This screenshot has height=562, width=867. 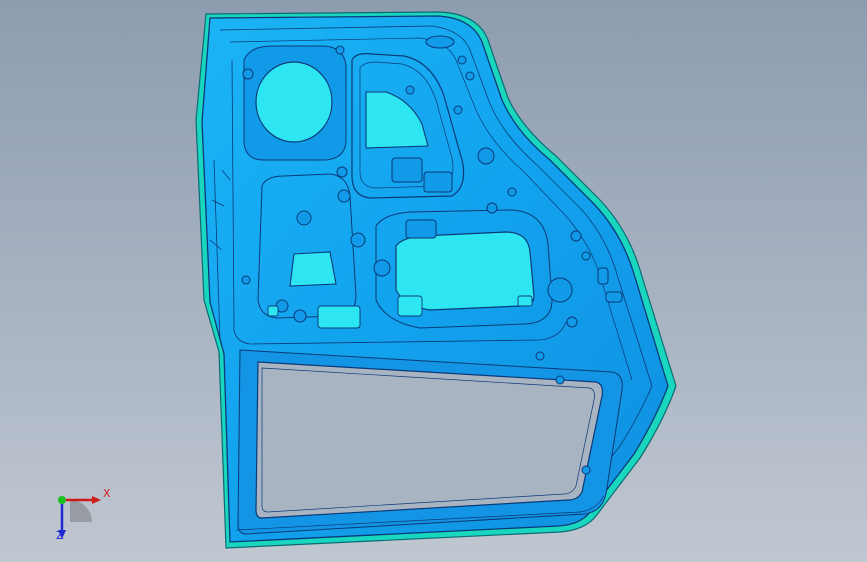 I want to click on small-cutout-right, so click(x=525, y=301).